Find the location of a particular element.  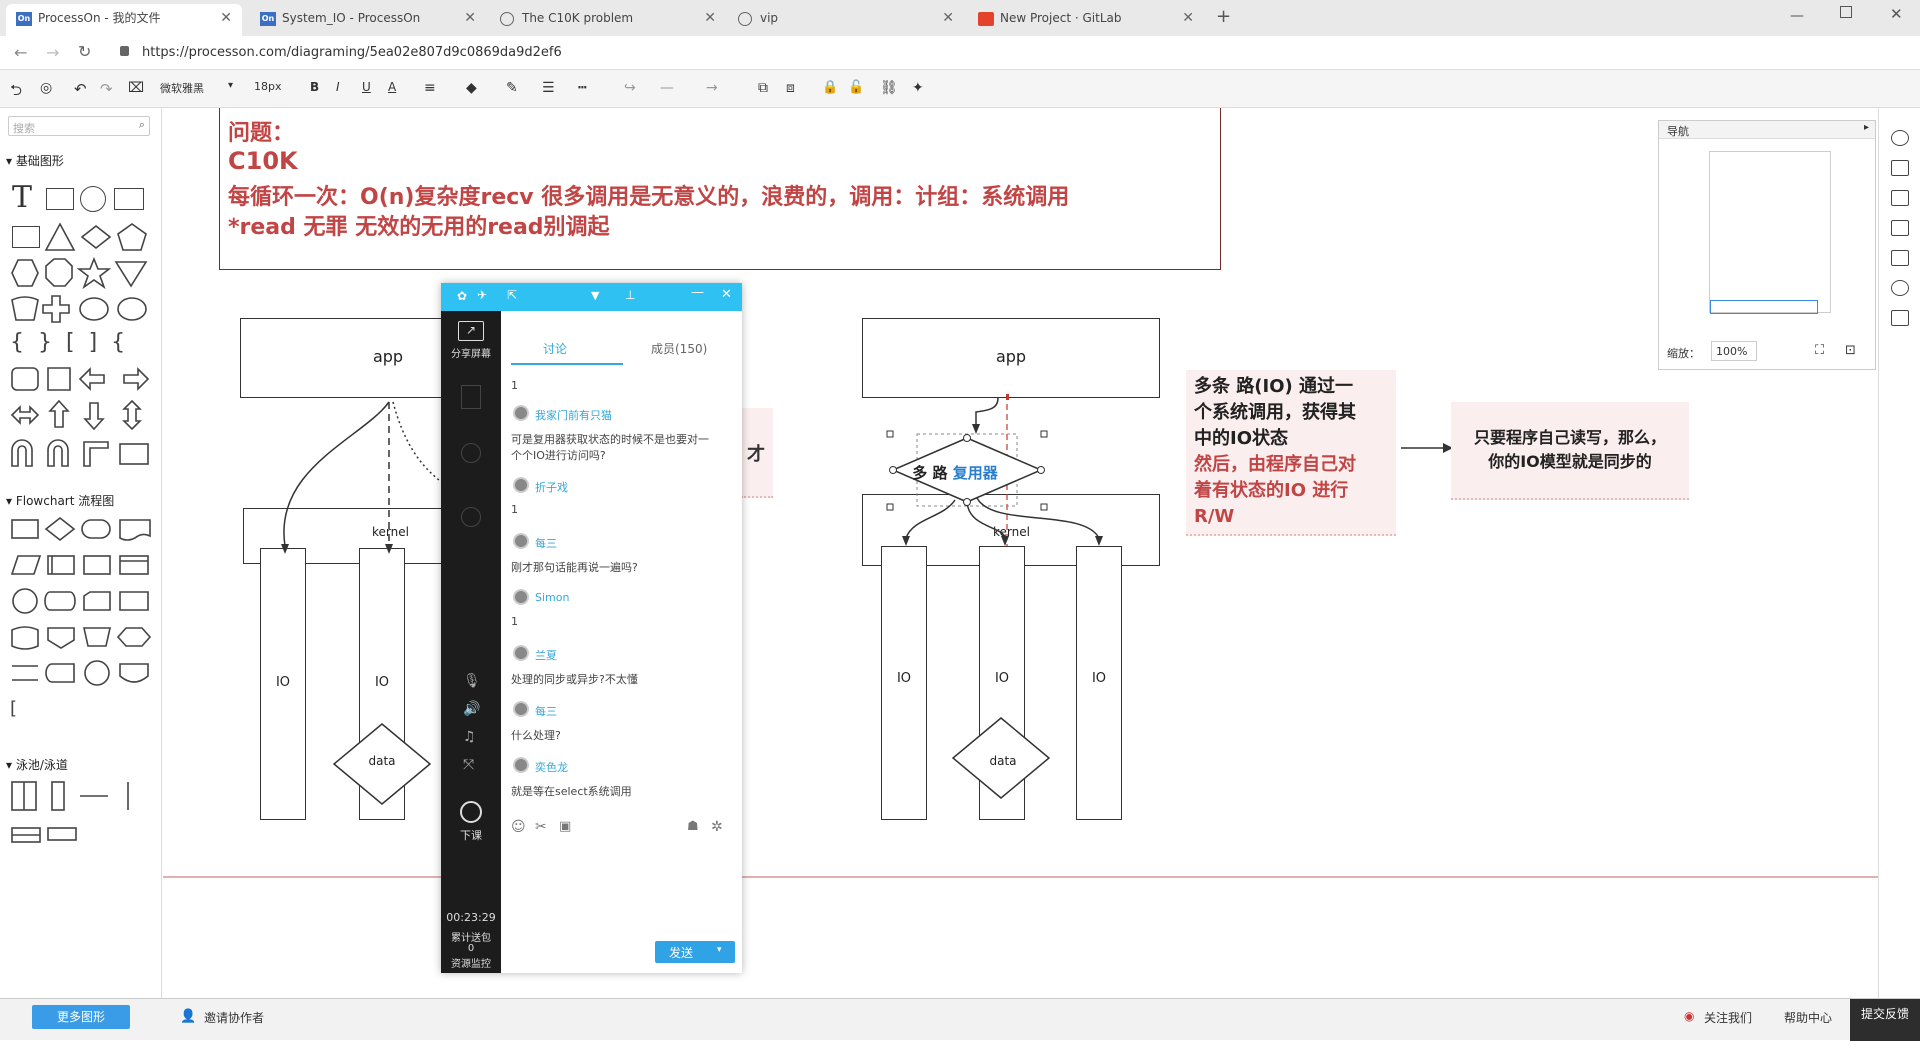

end-arrow-icon: → is located at coordinates (712, 88).